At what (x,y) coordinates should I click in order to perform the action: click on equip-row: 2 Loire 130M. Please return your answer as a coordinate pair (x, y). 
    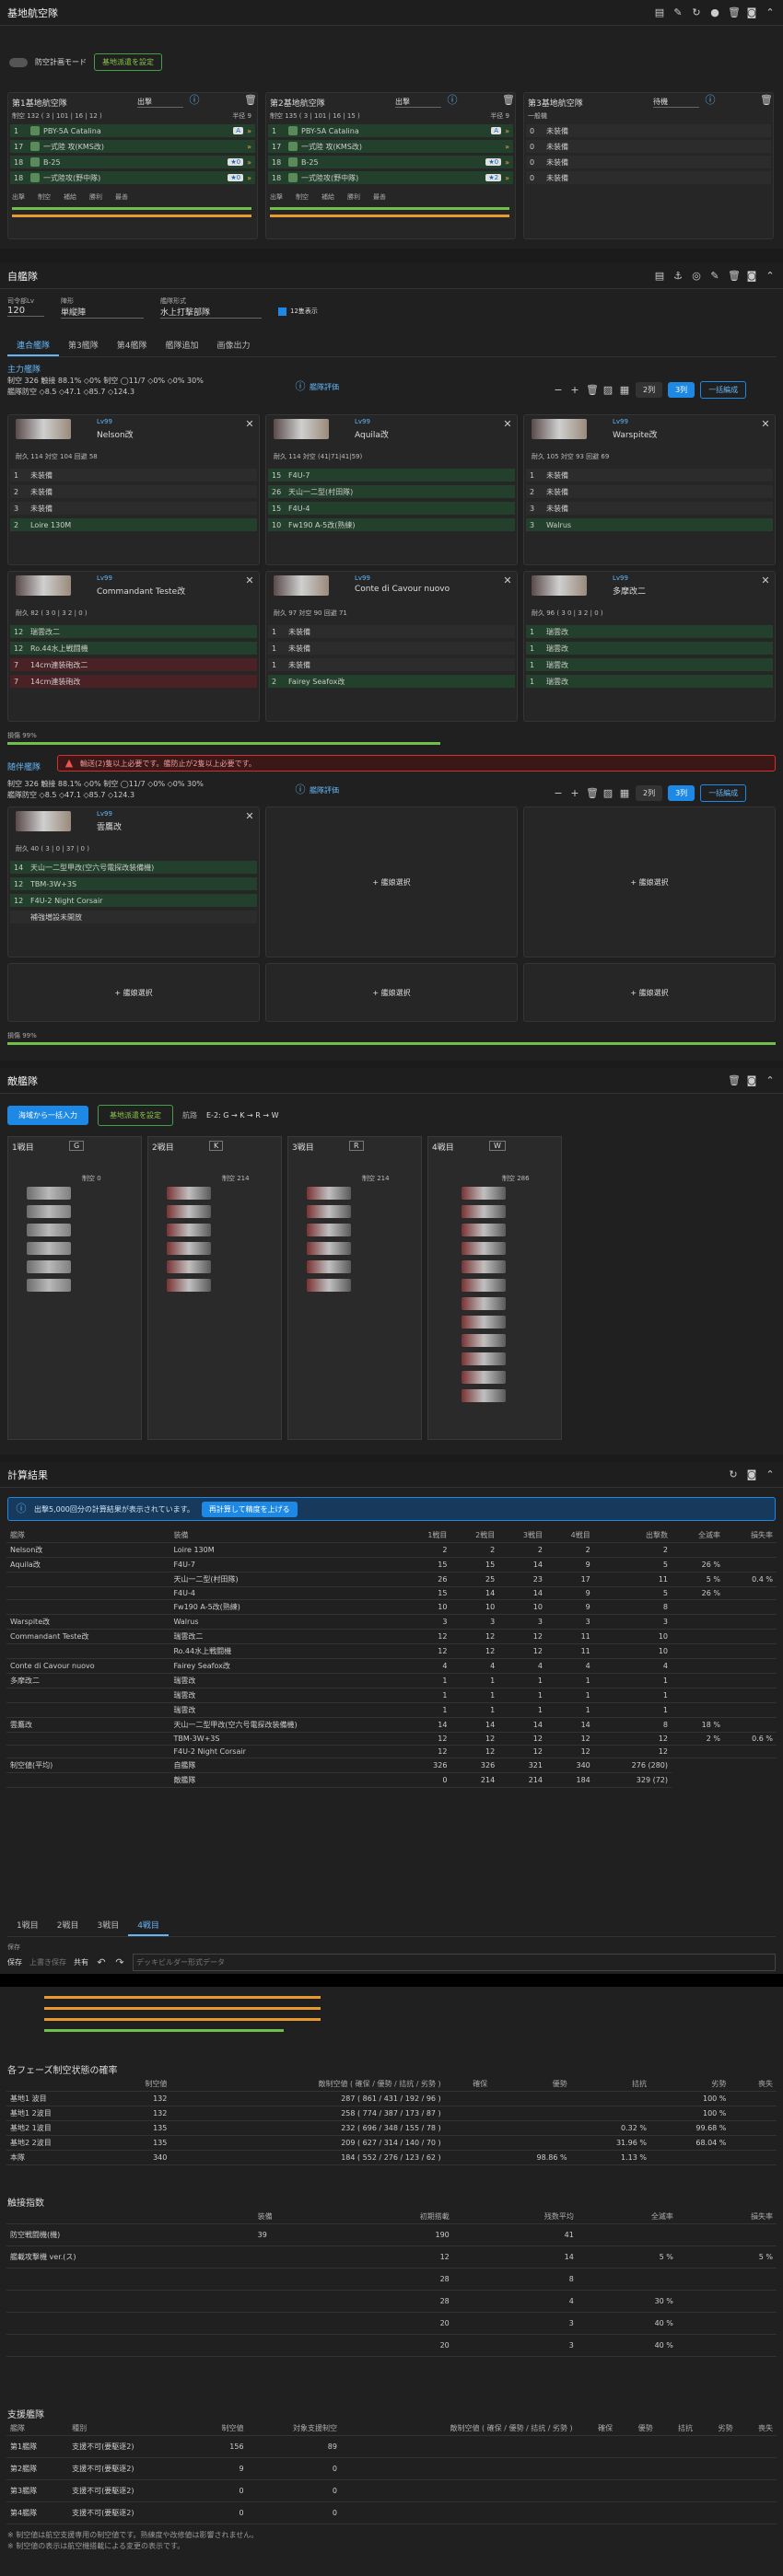
    Looking at the image, I should click on (133, 524).